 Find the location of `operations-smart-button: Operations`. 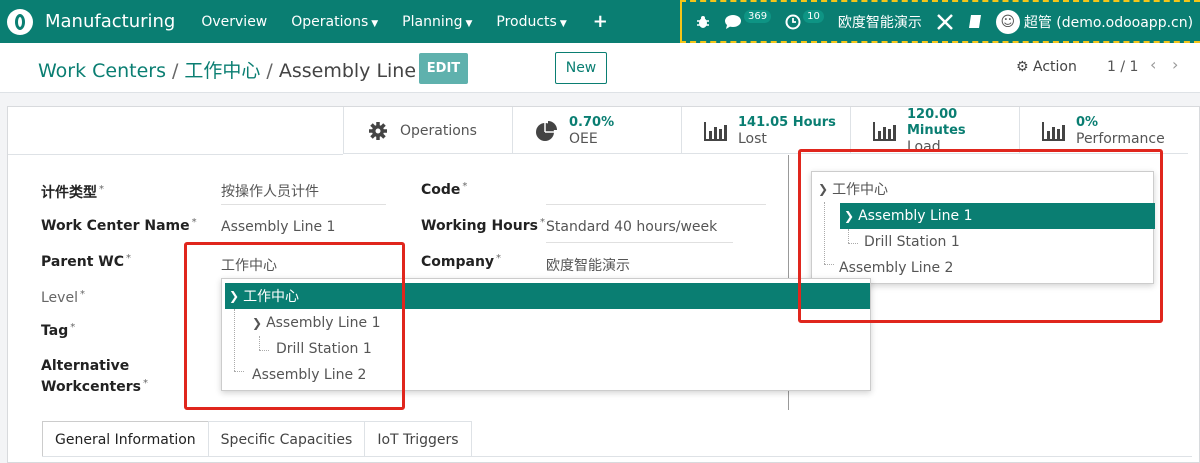

operations-smart-button: Operations is located at coordinates (427, 130).